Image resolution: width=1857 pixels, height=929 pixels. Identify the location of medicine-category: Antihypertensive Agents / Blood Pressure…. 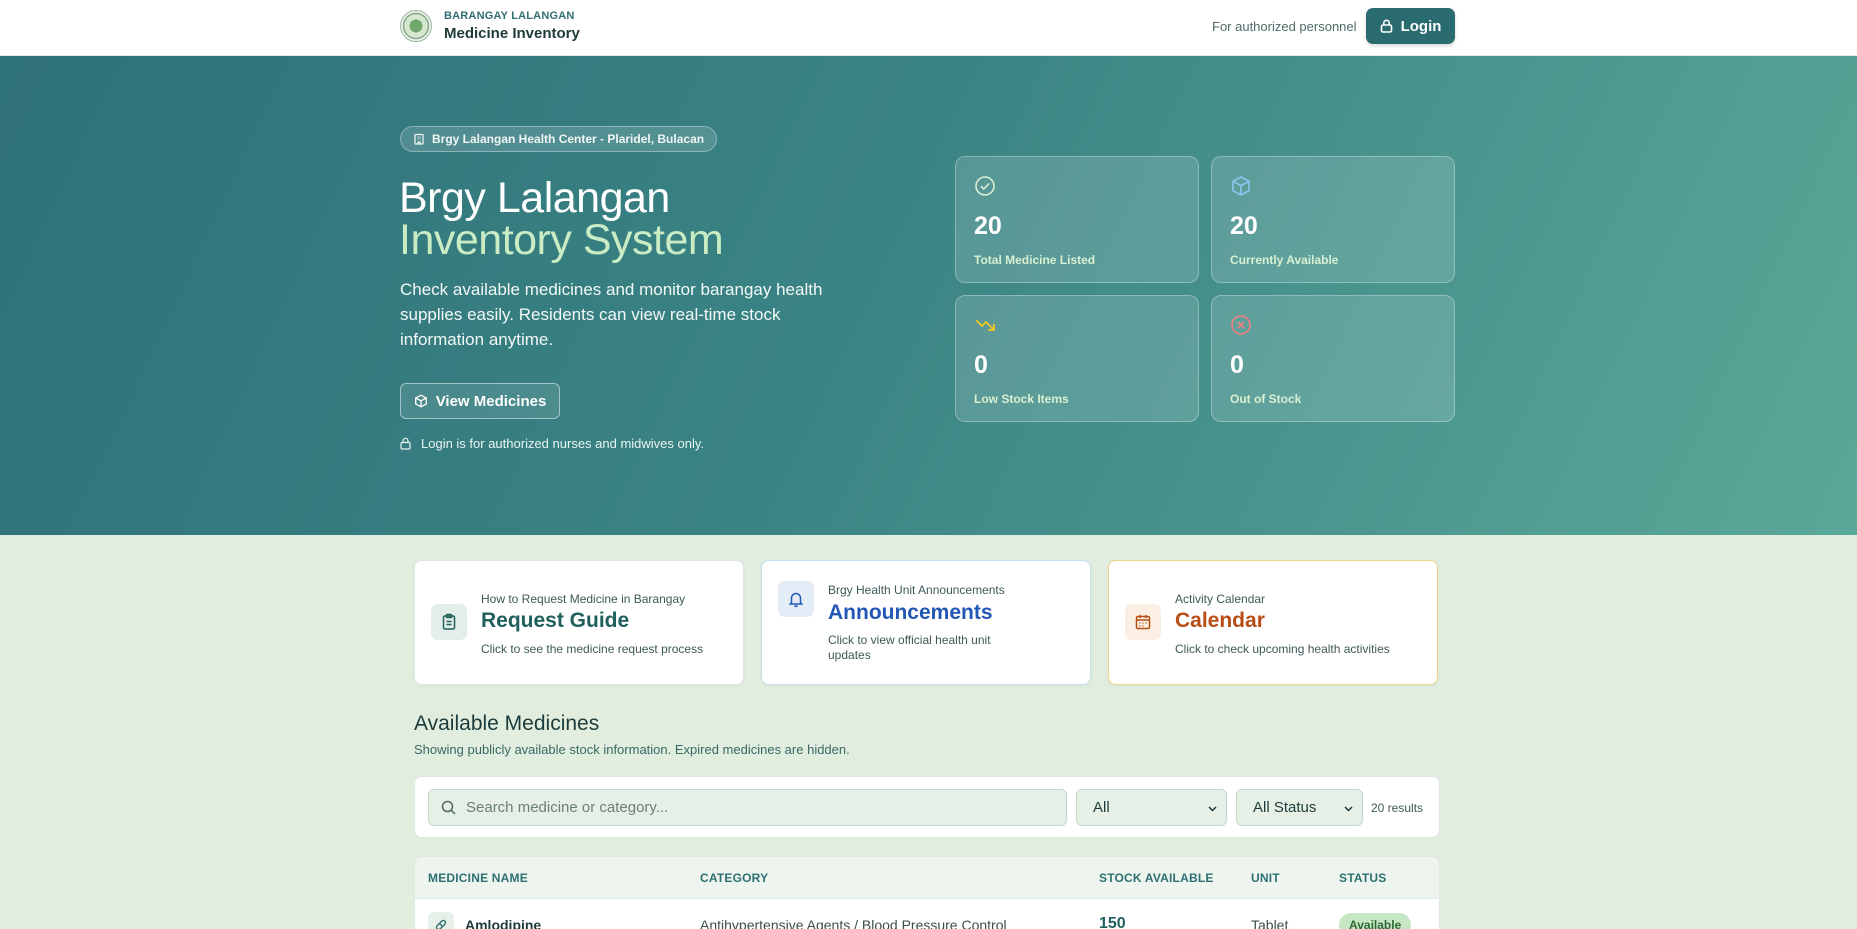
(853, 923).